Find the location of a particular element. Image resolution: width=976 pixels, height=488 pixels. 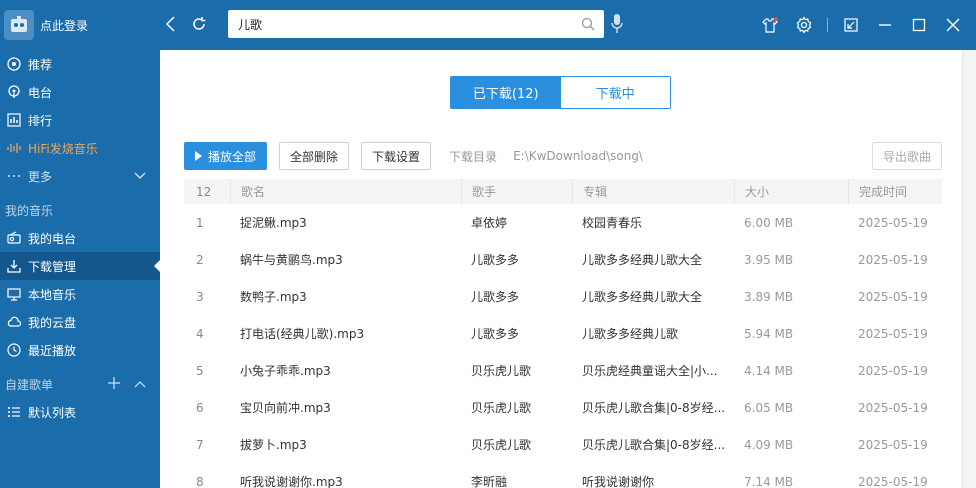

sidebar-item-cloud: 我的云盘 is located at coordinates (80, 322).